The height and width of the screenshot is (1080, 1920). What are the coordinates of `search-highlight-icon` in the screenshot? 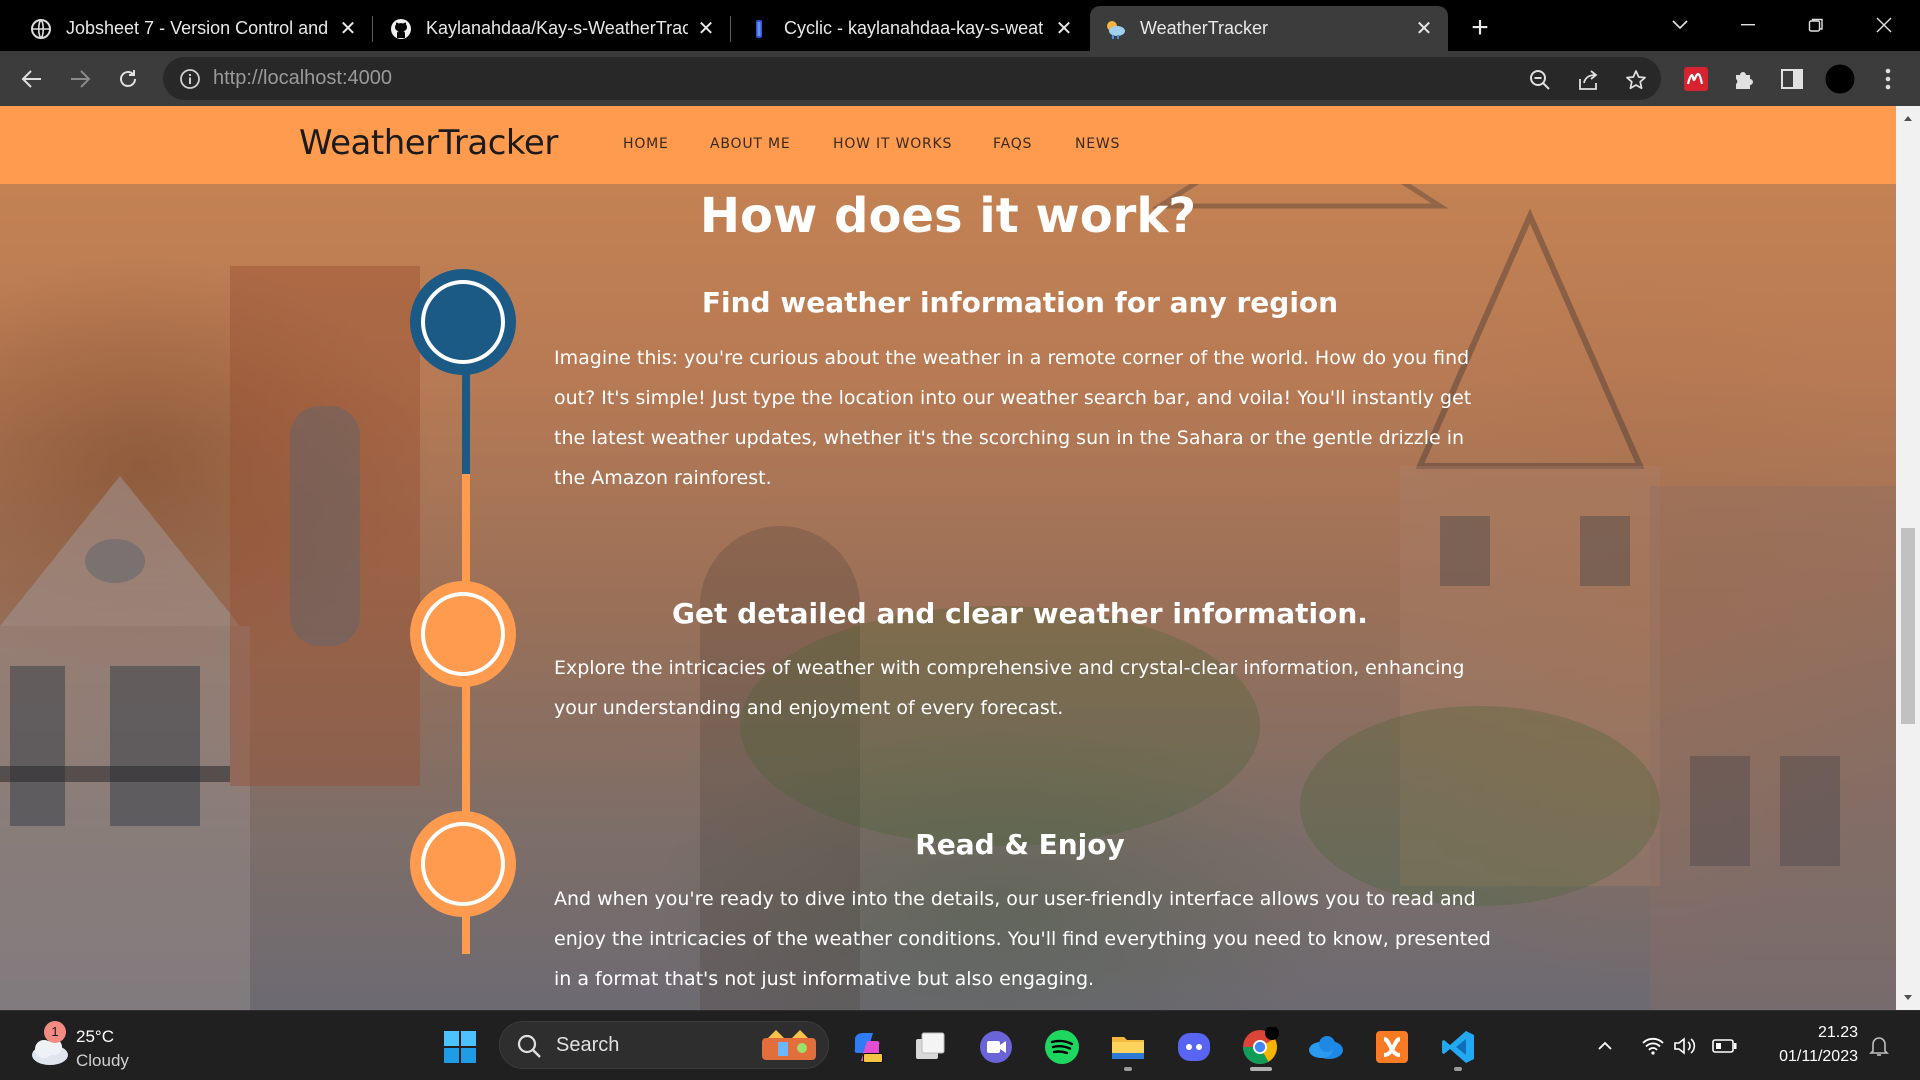 It's located at (789, 1045).